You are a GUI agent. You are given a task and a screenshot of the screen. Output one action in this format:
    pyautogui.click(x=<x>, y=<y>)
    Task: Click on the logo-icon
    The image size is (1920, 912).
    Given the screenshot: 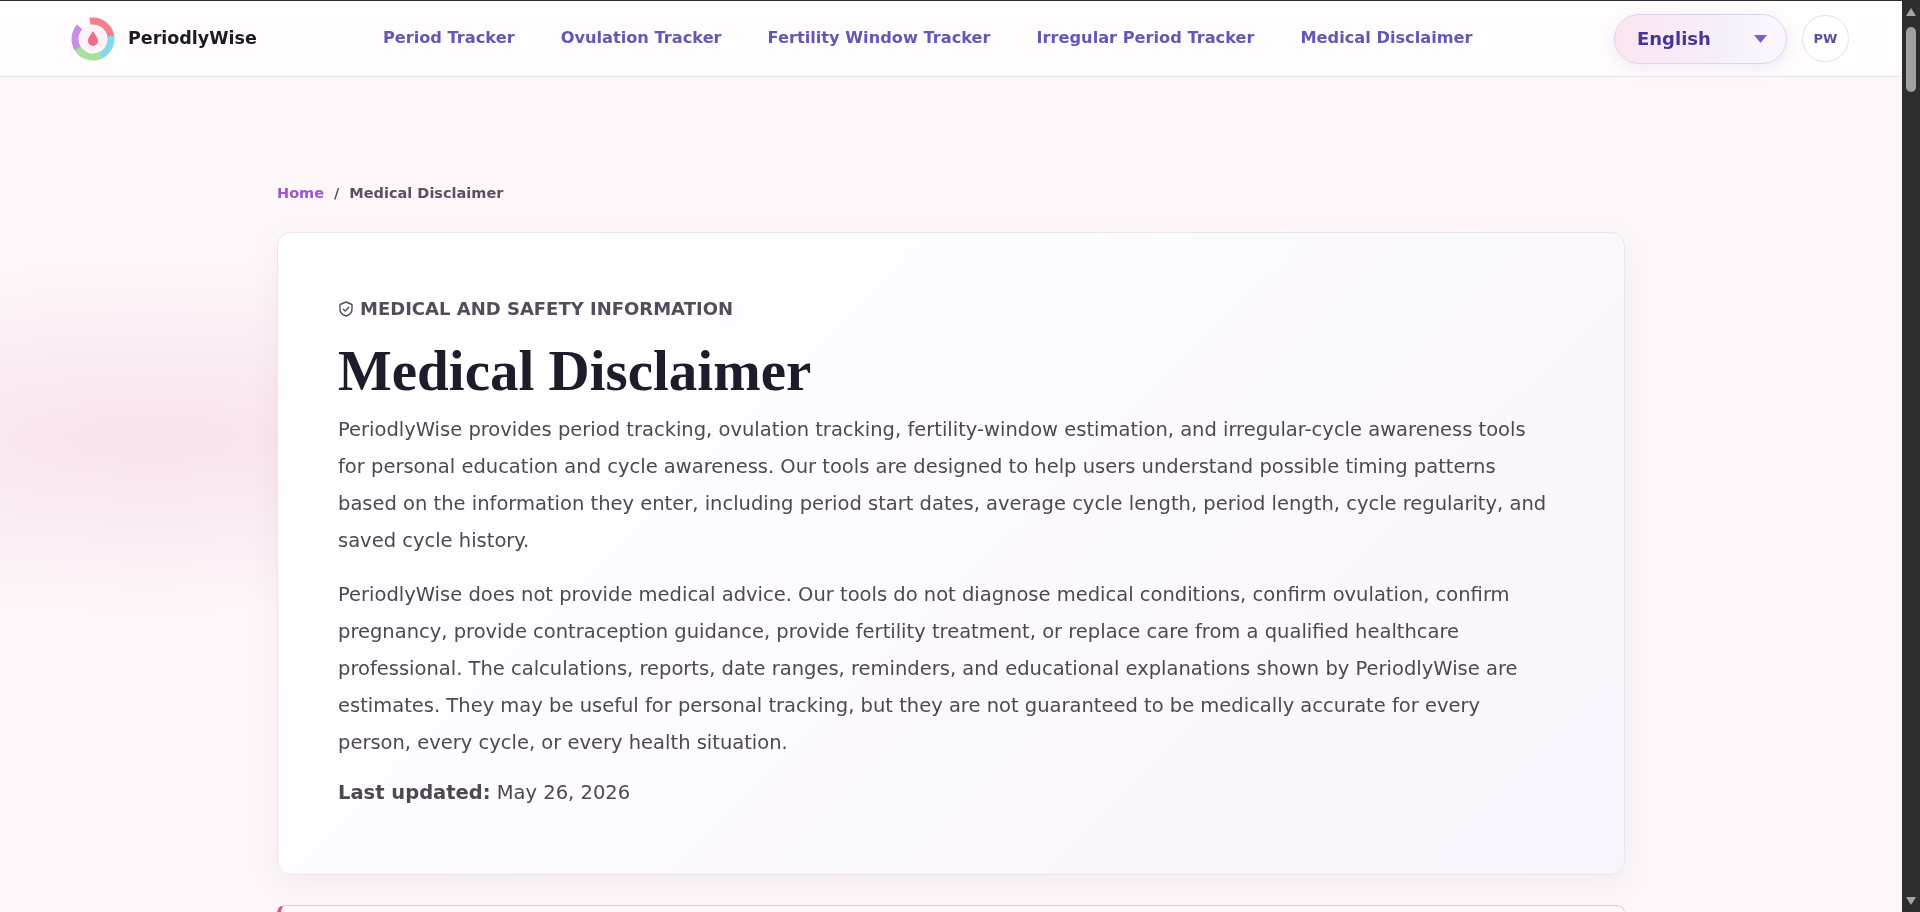 What is the action you would take?
    pyautogui.click(x=93, y=38)
    